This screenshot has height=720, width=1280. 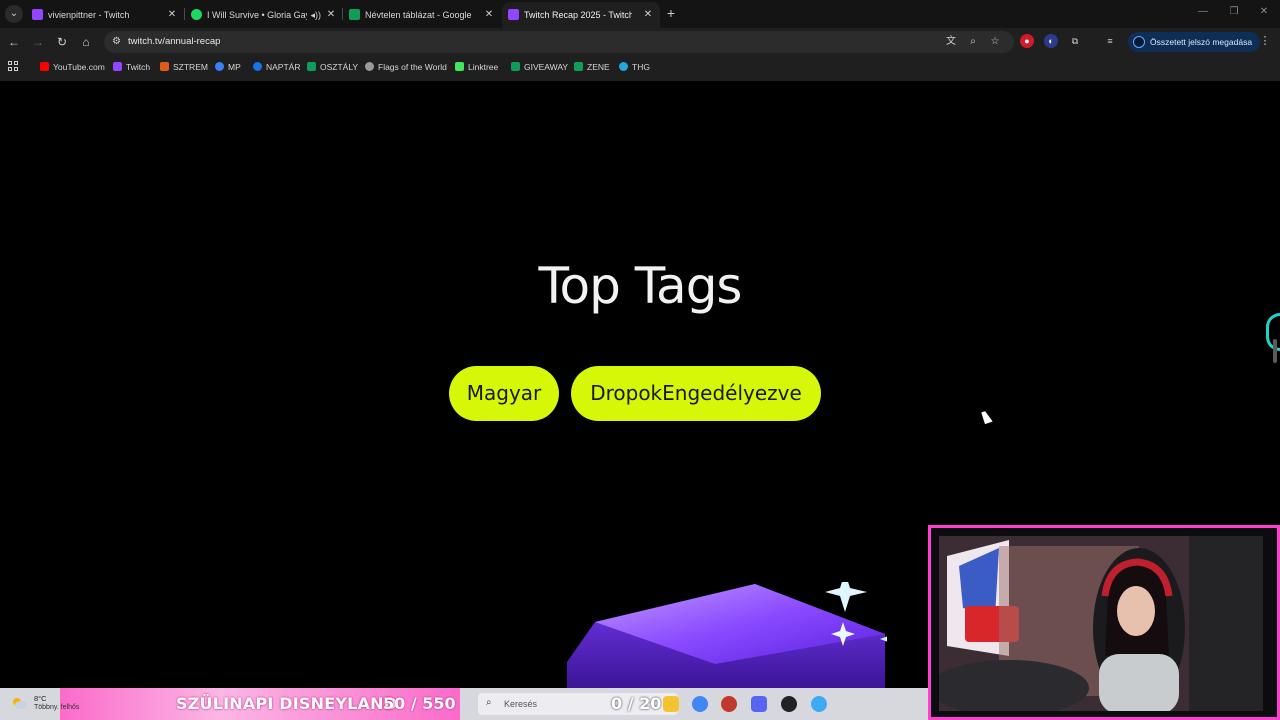 I want to click on back-icon: ←, so click(x=14, y=42).